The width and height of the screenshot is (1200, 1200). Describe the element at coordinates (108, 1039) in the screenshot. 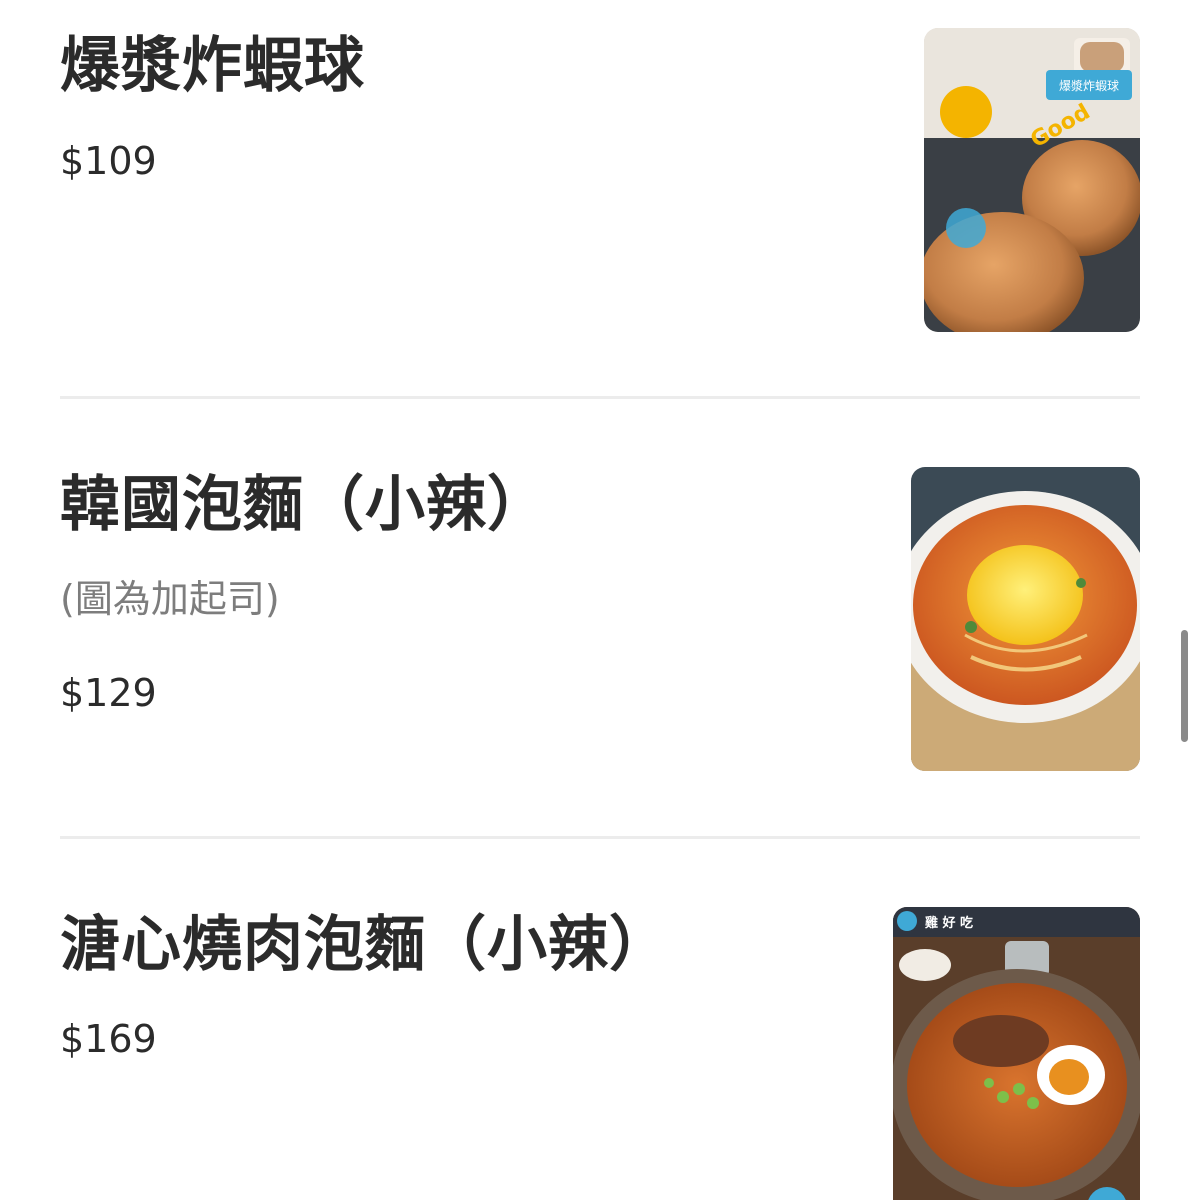

I see `item-price: $169` at that location.